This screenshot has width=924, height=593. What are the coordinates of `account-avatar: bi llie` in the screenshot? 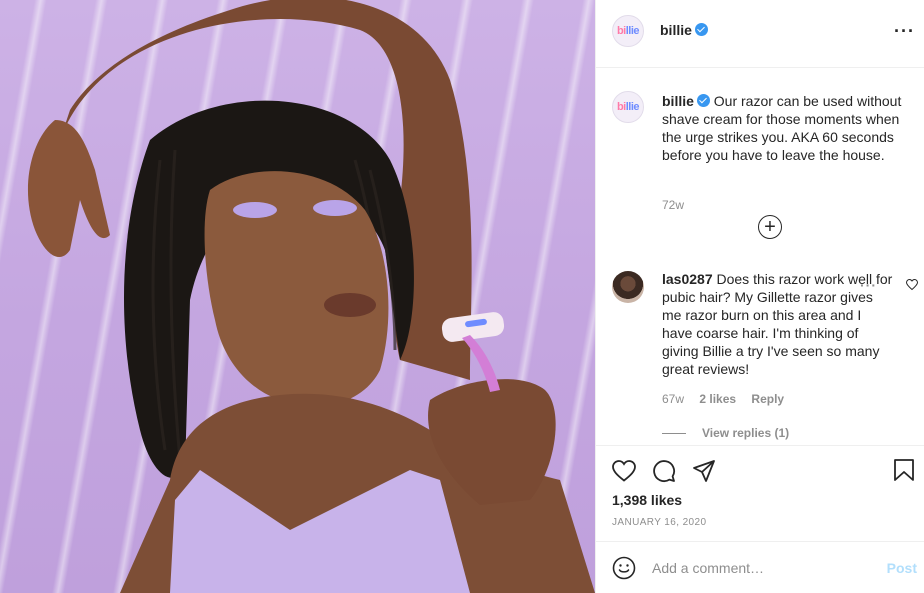 It's located at (628, 31).